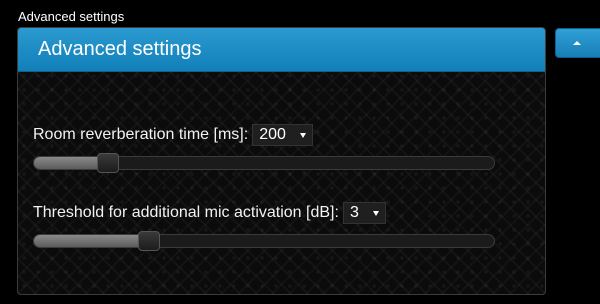 The height and width of the screenshot is (304, 600). What do you see at coordinates (272, 134) in the screenshot?
I see `reverberation-value: 200` at bounding box center [272, 134].